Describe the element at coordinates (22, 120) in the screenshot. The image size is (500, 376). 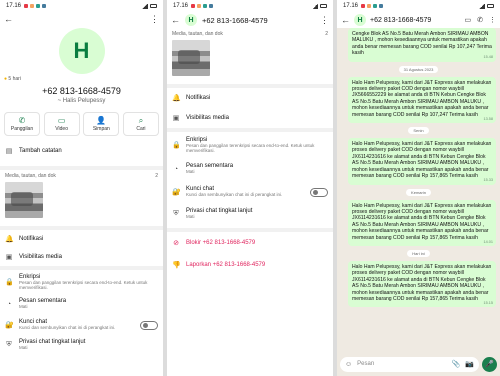
I see `phone-icon: ✆` at that location.